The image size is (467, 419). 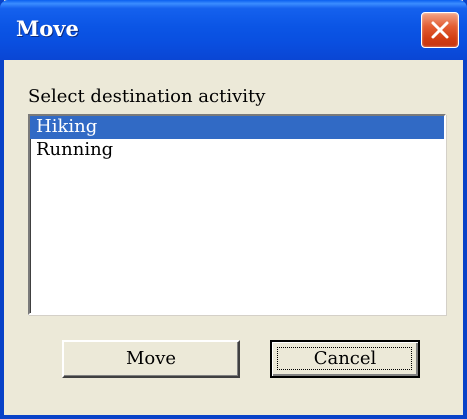 What do you see at coordinates (147, 96) in the screenshot?
I see `destination-activity-label: Select destination activity` at bounding box center [147, 96].